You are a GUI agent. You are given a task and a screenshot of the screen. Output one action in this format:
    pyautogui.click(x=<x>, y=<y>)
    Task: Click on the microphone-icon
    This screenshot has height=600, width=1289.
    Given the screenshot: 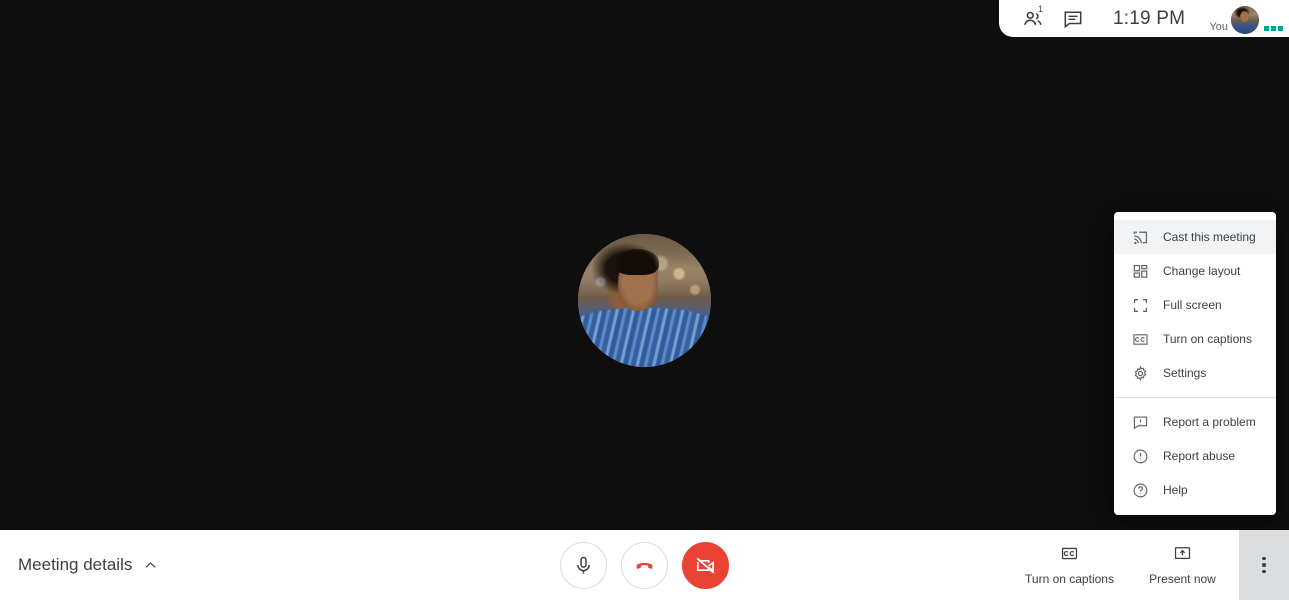 What is the action you would take?
    pyautogui.click(x=583, y=565)
    